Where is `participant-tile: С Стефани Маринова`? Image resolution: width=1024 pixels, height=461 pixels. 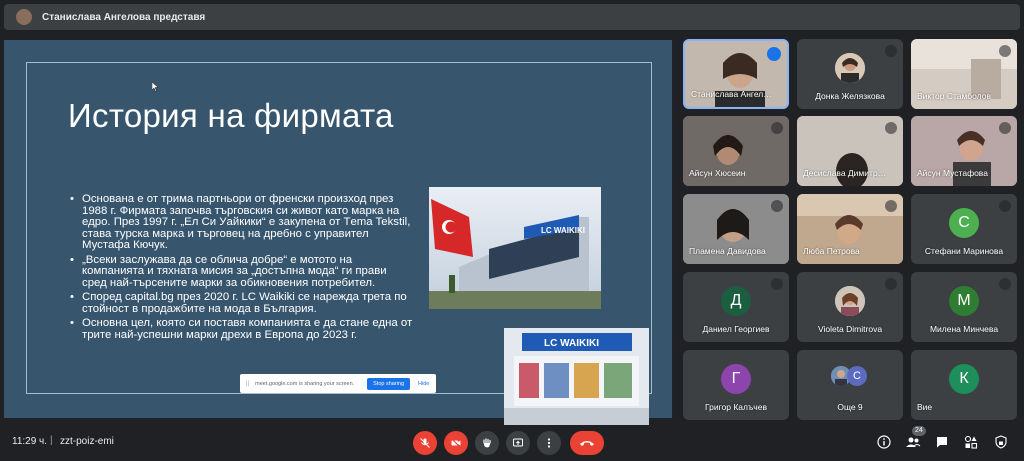
participant-tile: С Стефани Маринова is located at coordinates (964, 229).